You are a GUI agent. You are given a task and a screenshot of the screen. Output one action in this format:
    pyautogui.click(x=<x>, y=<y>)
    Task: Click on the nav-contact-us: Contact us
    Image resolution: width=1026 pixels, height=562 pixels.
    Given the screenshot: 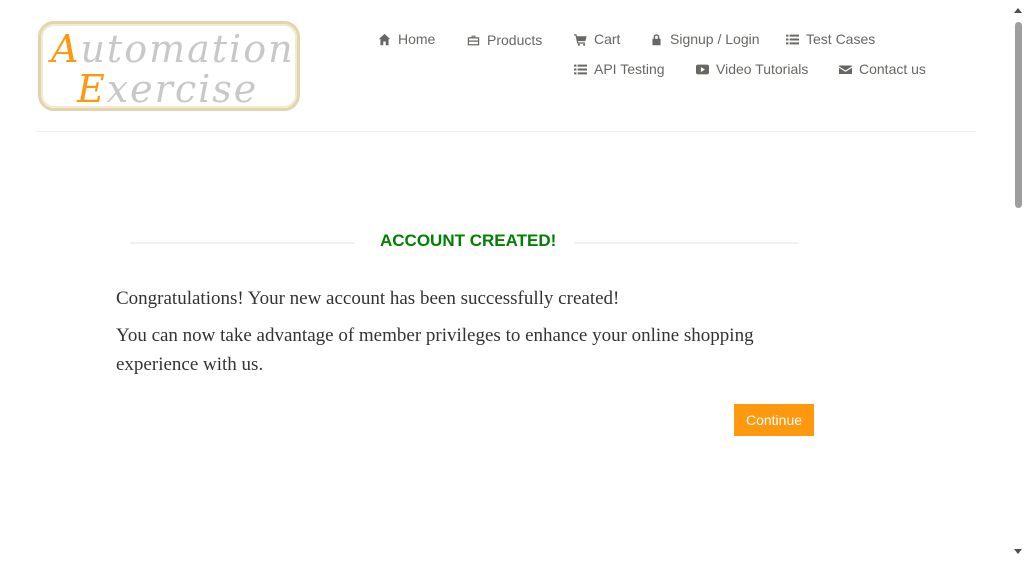 What is the action you would take?
    pyautogui.click(x=882, y=69)
    